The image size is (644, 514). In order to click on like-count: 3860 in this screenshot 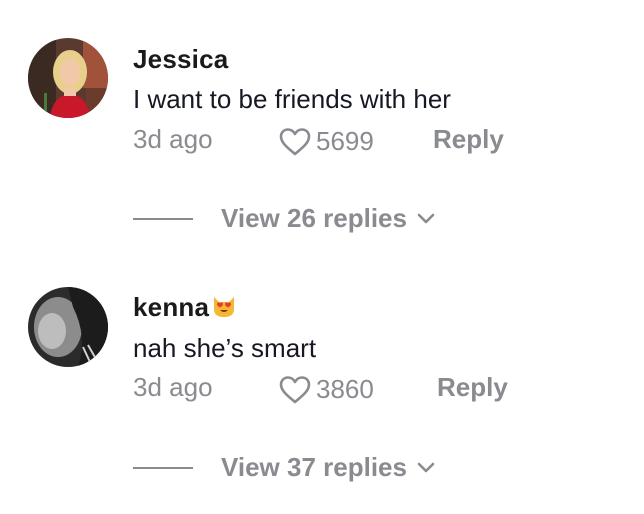, I will do `click(345, 389)`.